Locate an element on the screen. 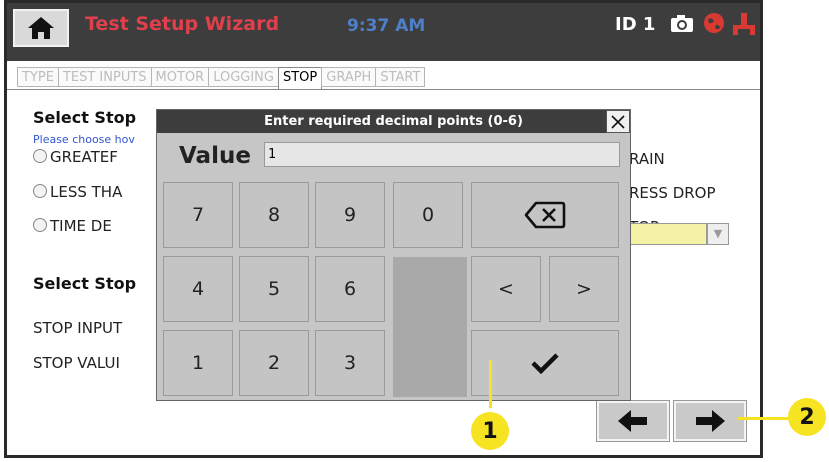 This screenshot has height=462, width=829. key-6: 6 is located at coordinates (350, 289).